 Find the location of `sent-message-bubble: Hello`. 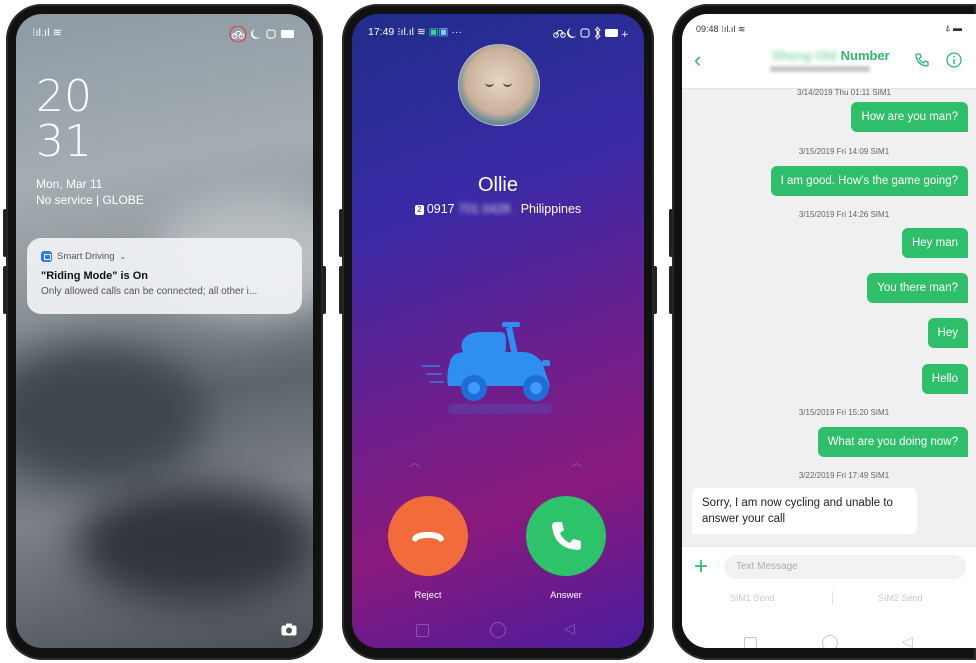

sent-message-bubble: Hello is located at coordinates (944, 379).